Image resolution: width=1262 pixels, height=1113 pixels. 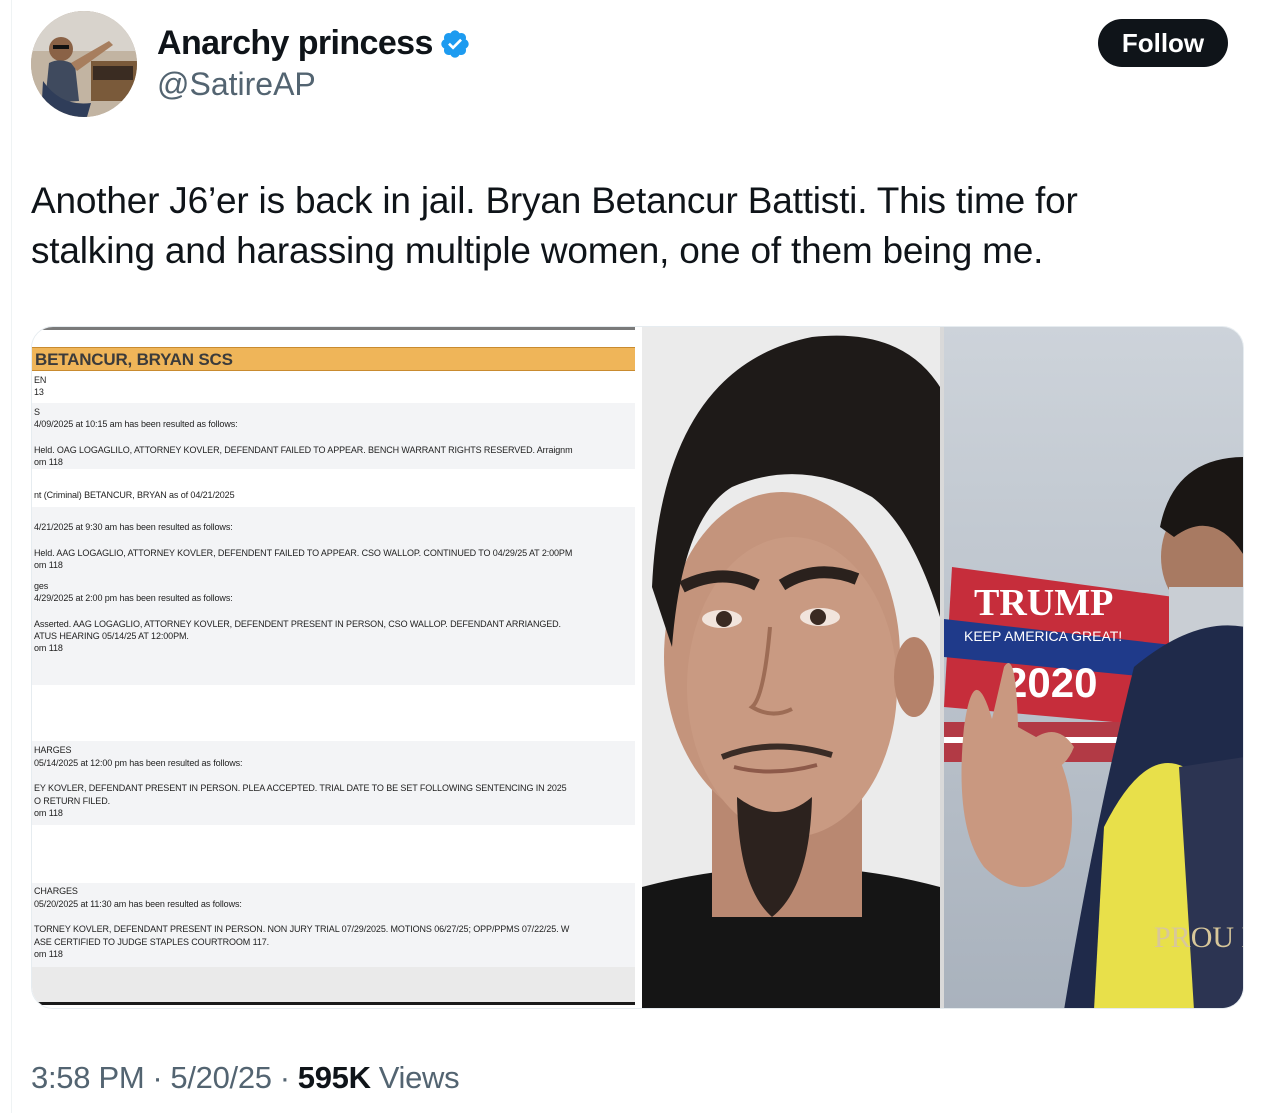 I want to click on rally-illustration: TRUMP KEEP AMERICA GREAT! 2020 PROU BOY, so click(x=1094, y=667).